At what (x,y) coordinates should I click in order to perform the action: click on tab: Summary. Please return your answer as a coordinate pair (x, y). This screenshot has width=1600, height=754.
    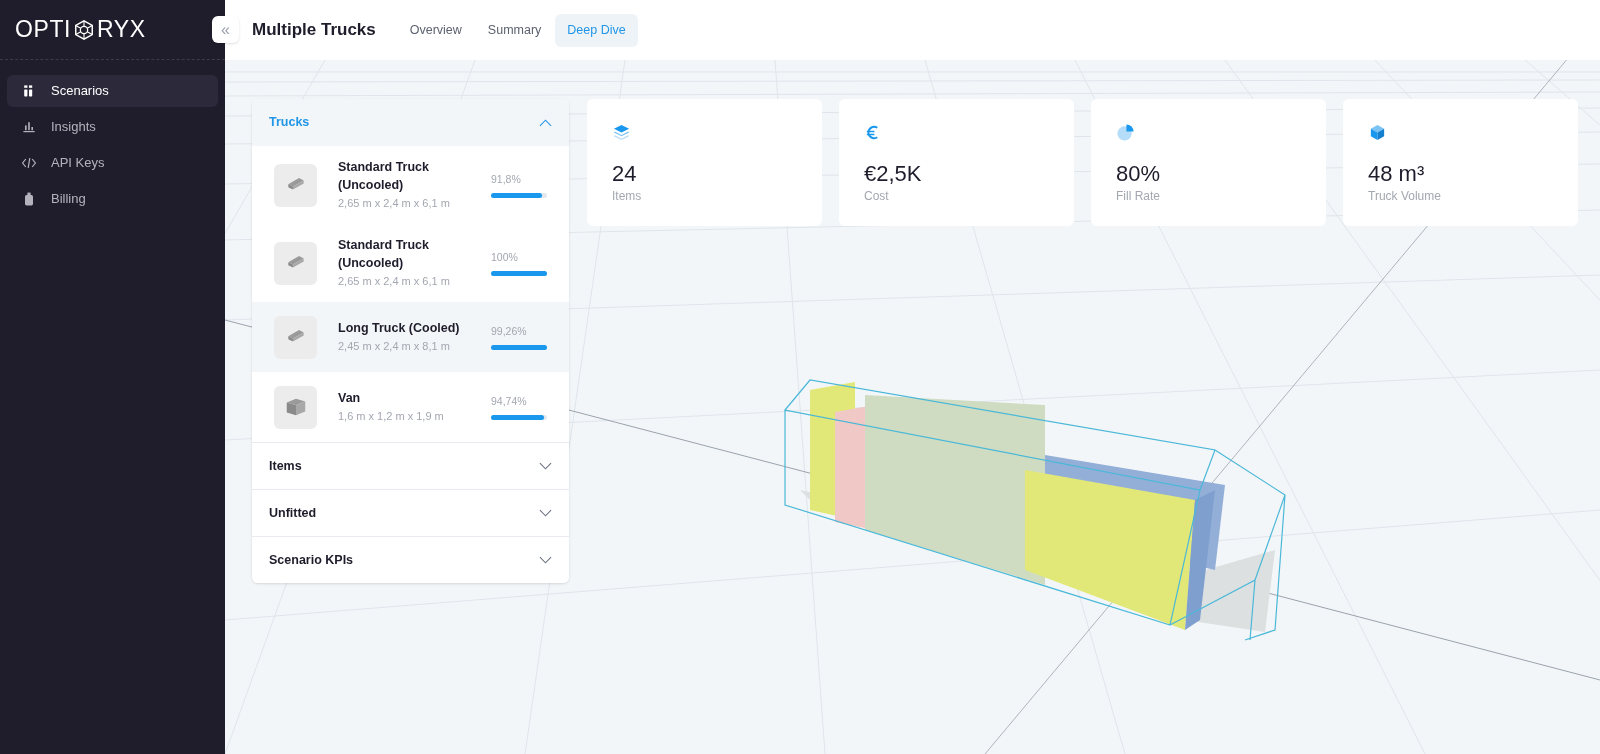
    Looking at the image, I should click on (514, 30).